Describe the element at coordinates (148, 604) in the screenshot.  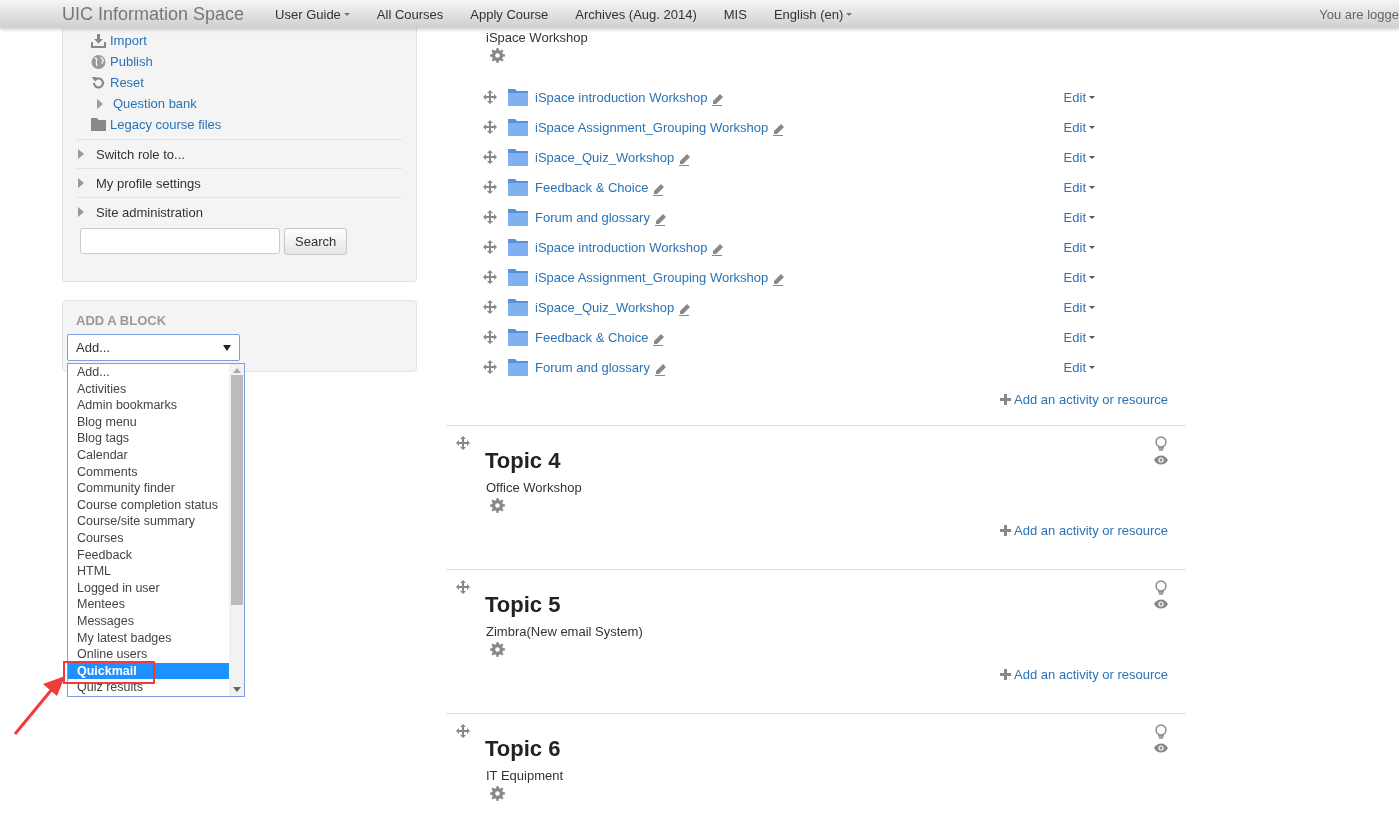
I see `option-item: Mentees` at that location.